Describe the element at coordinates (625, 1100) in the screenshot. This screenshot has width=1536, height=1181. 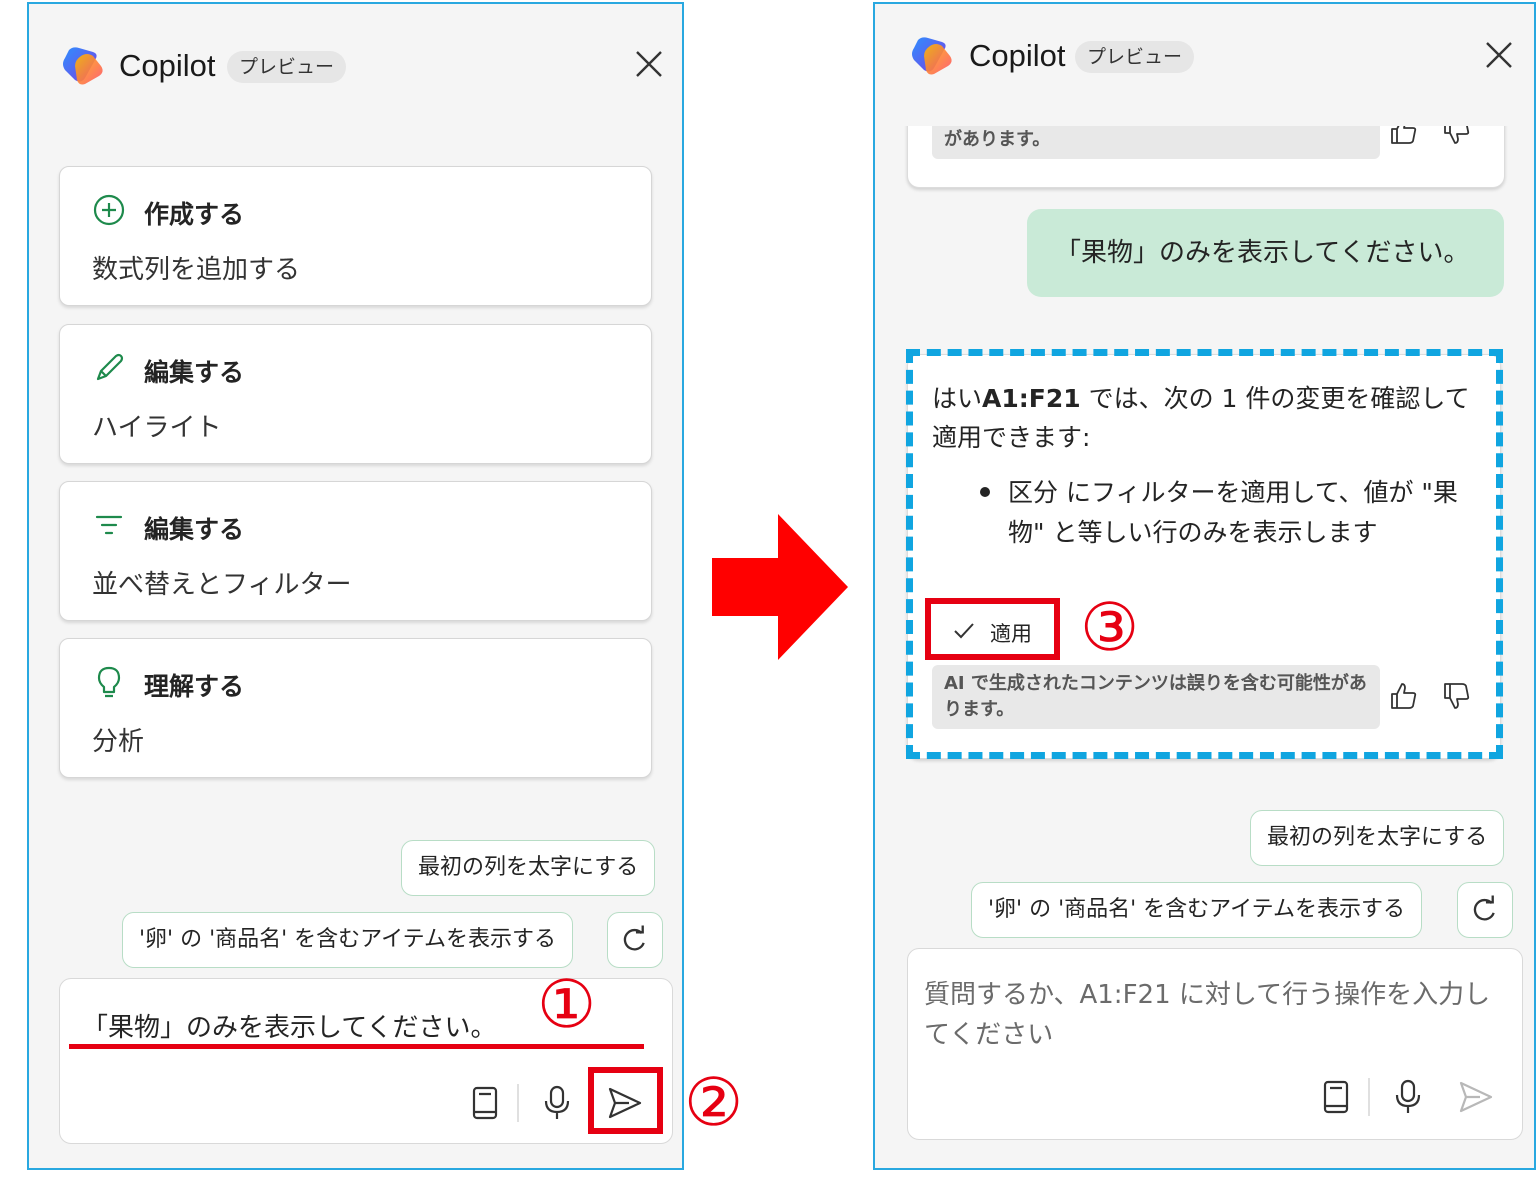
I see `step2-highlight-box` at that location.